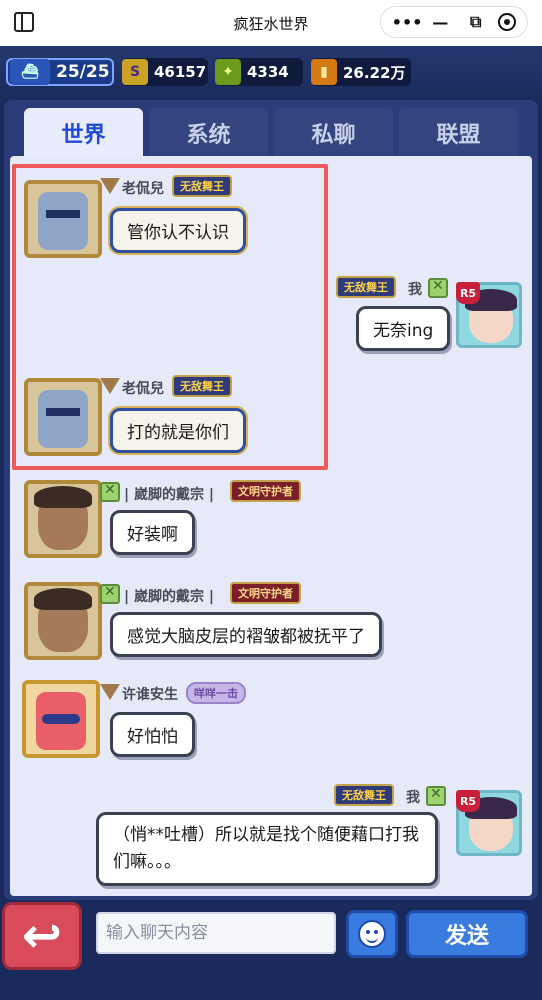 Image resolution: width=542 pixels, height=1000 pixels. What do you see at coordinates (271, 133) in the screenshot?
I see `chat-tabs: 世界 系统 私聊 联盟` at bounding box center [271, 133].